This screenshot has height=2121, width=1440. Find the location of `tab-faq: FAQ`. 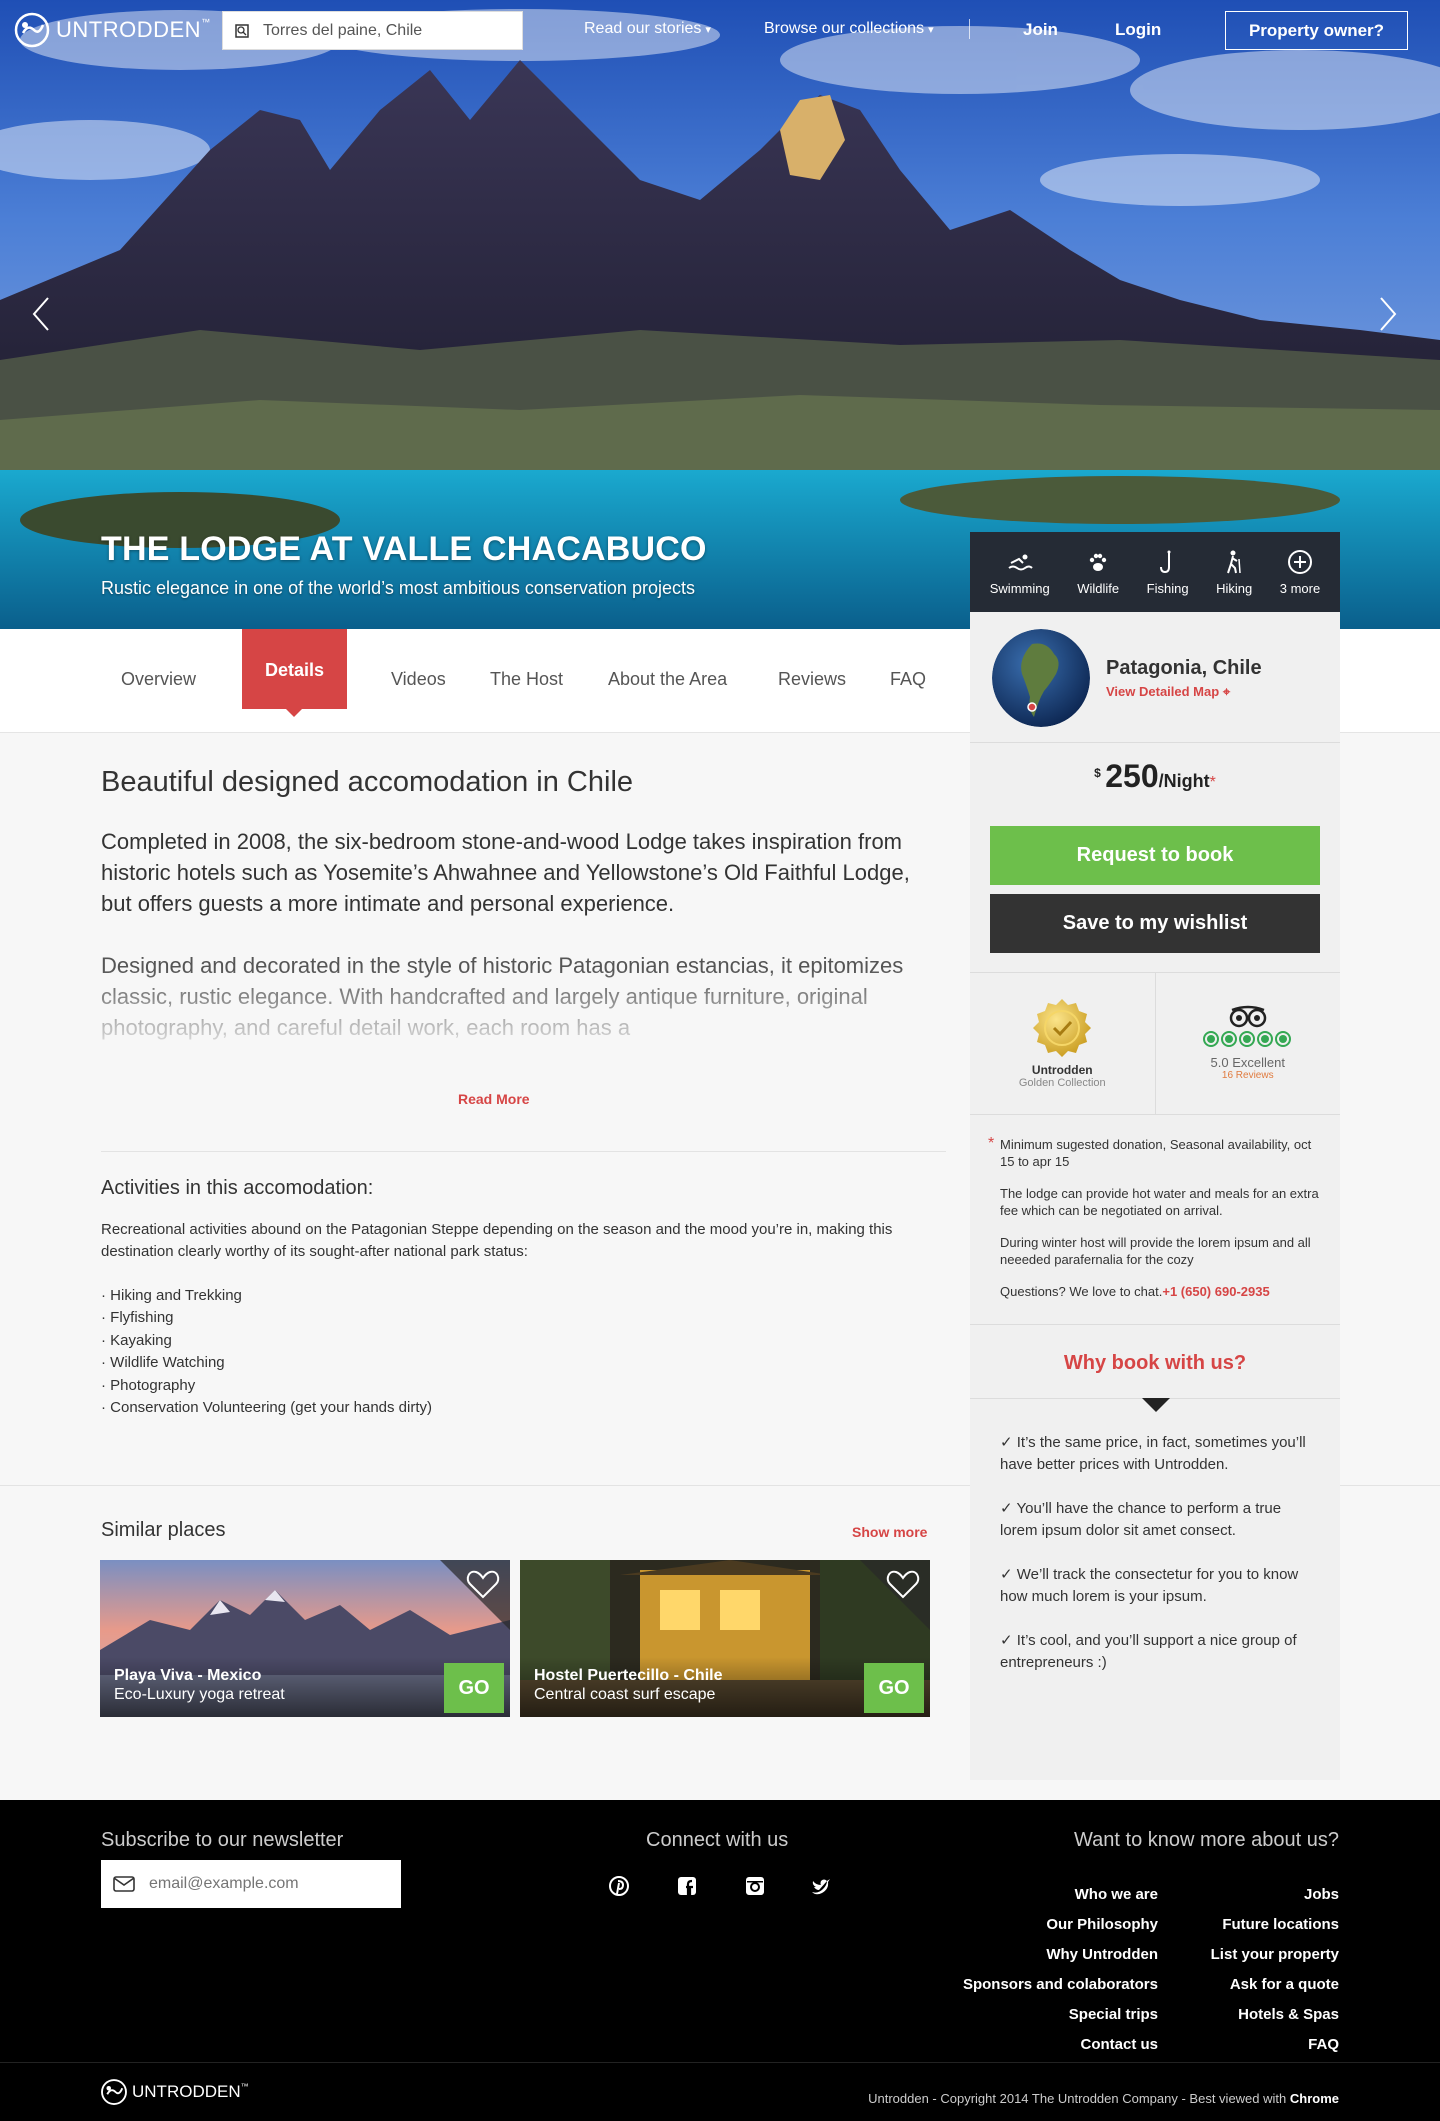

tab-faq: FAQ is located at coordinates (908, 679).